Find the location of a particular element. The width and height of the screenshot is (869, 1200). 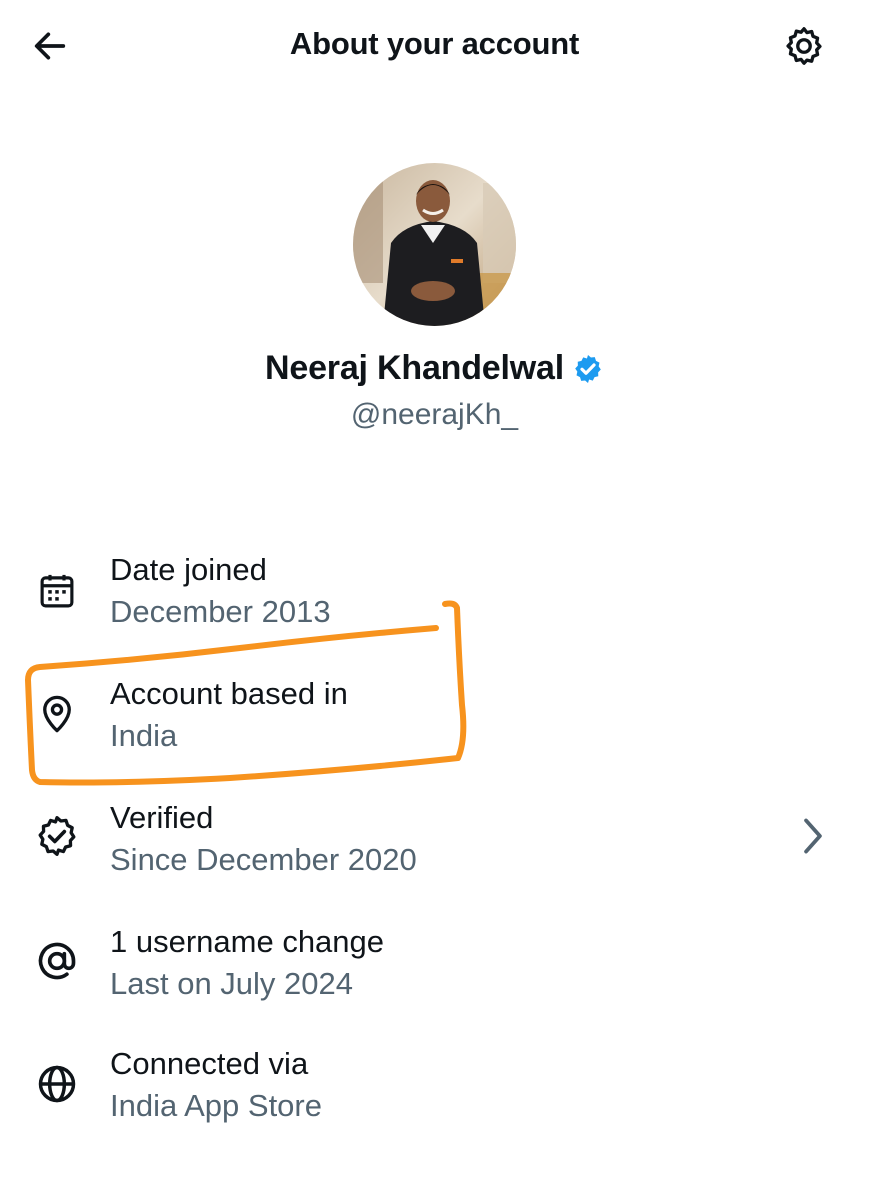

verified-badge-outline-icon is located at coordinates (57, 836).